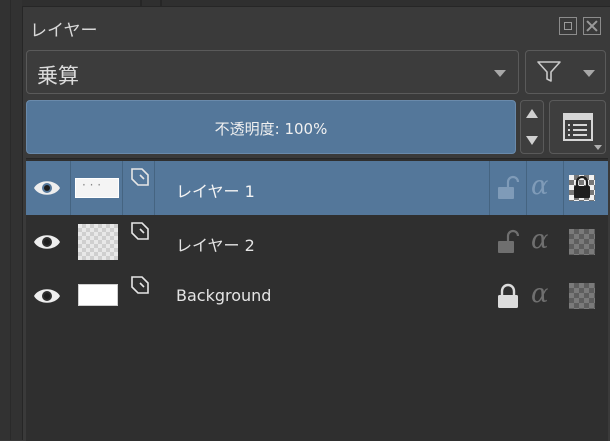 The height and width of the screenshot is (441, 610). Describe the element at coordinates (317, 188) in the screenshot. I see `layer-row: レイヤー 1 α` at that location.